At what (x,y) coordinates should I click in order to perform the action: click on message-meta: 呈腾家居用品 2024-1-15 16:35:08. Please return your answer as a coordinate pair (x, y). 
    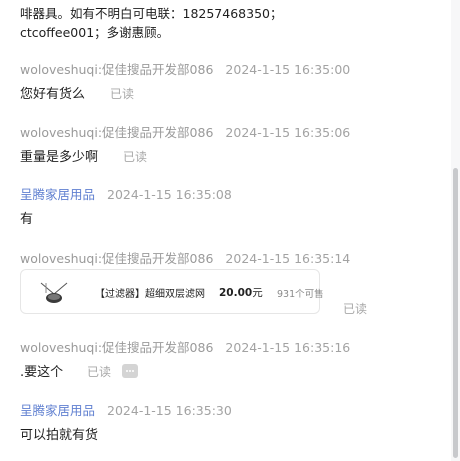
    Looking at the image, I should click on (126, 193).